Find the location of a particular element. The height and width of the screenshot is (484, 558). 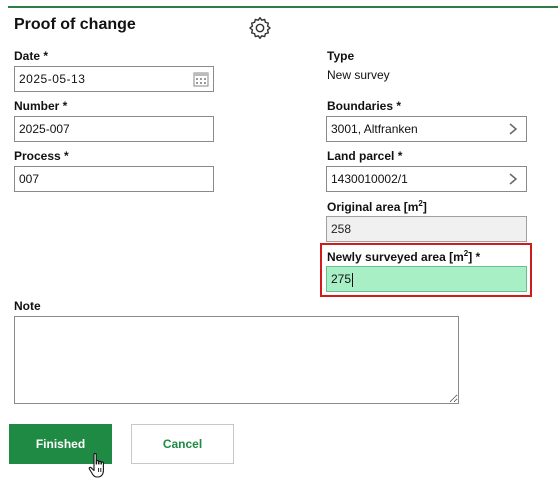

type-value: New survey is located at coordinates (358, 75).